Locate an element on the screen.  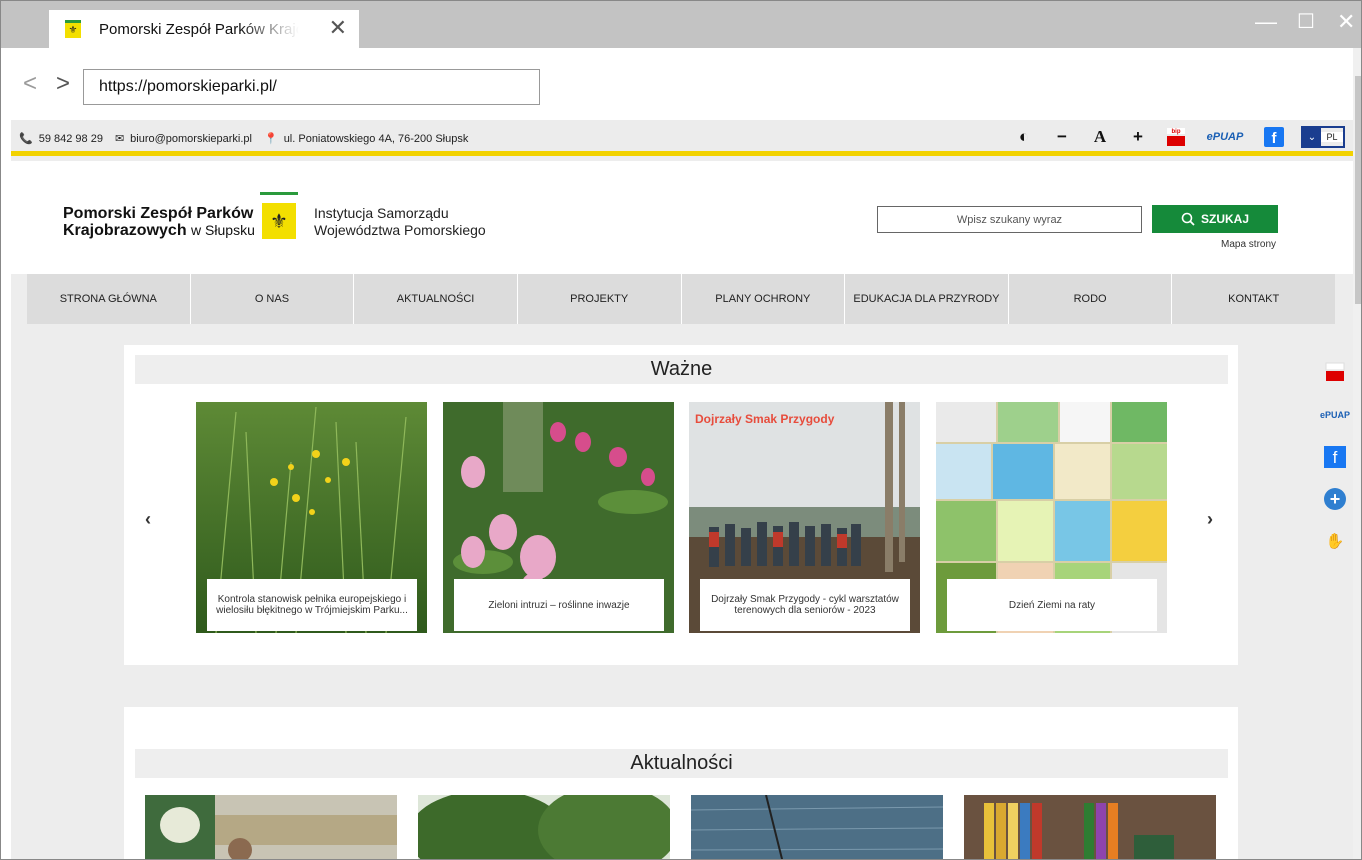
chevron-down-icon: ⌄ is located at coordinates (1312, 137).